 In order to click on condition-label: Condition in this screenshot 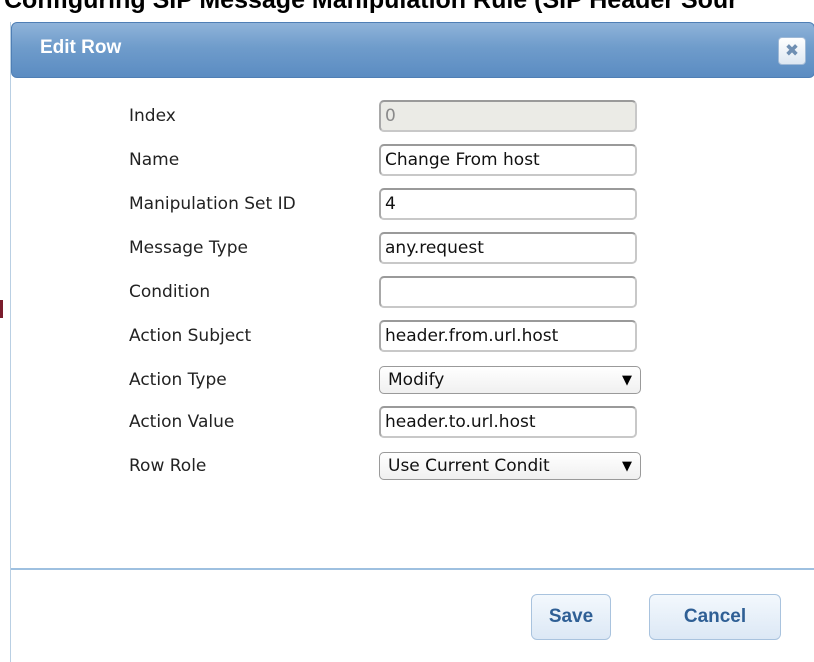, I will do `click(170, 292)`.